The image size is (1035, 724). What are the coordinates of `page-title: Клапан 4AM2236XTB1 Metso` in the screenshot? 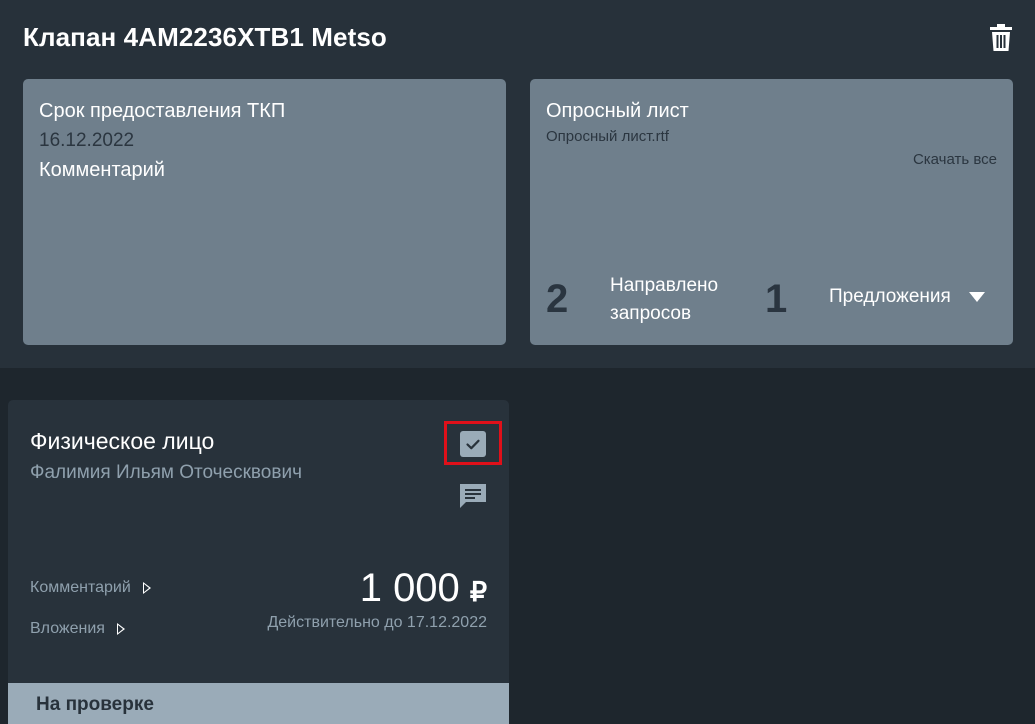 It's located at (205, 37).